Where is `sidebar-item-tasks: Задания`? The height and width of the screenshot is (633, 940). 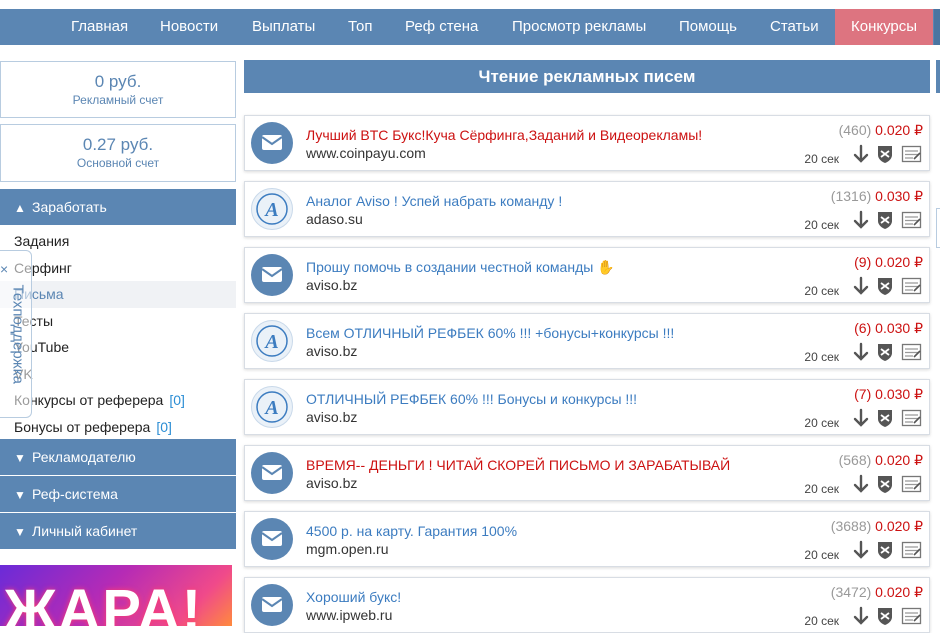 sidebar-item-tasks: Задания is located at coordinates (118, 241).